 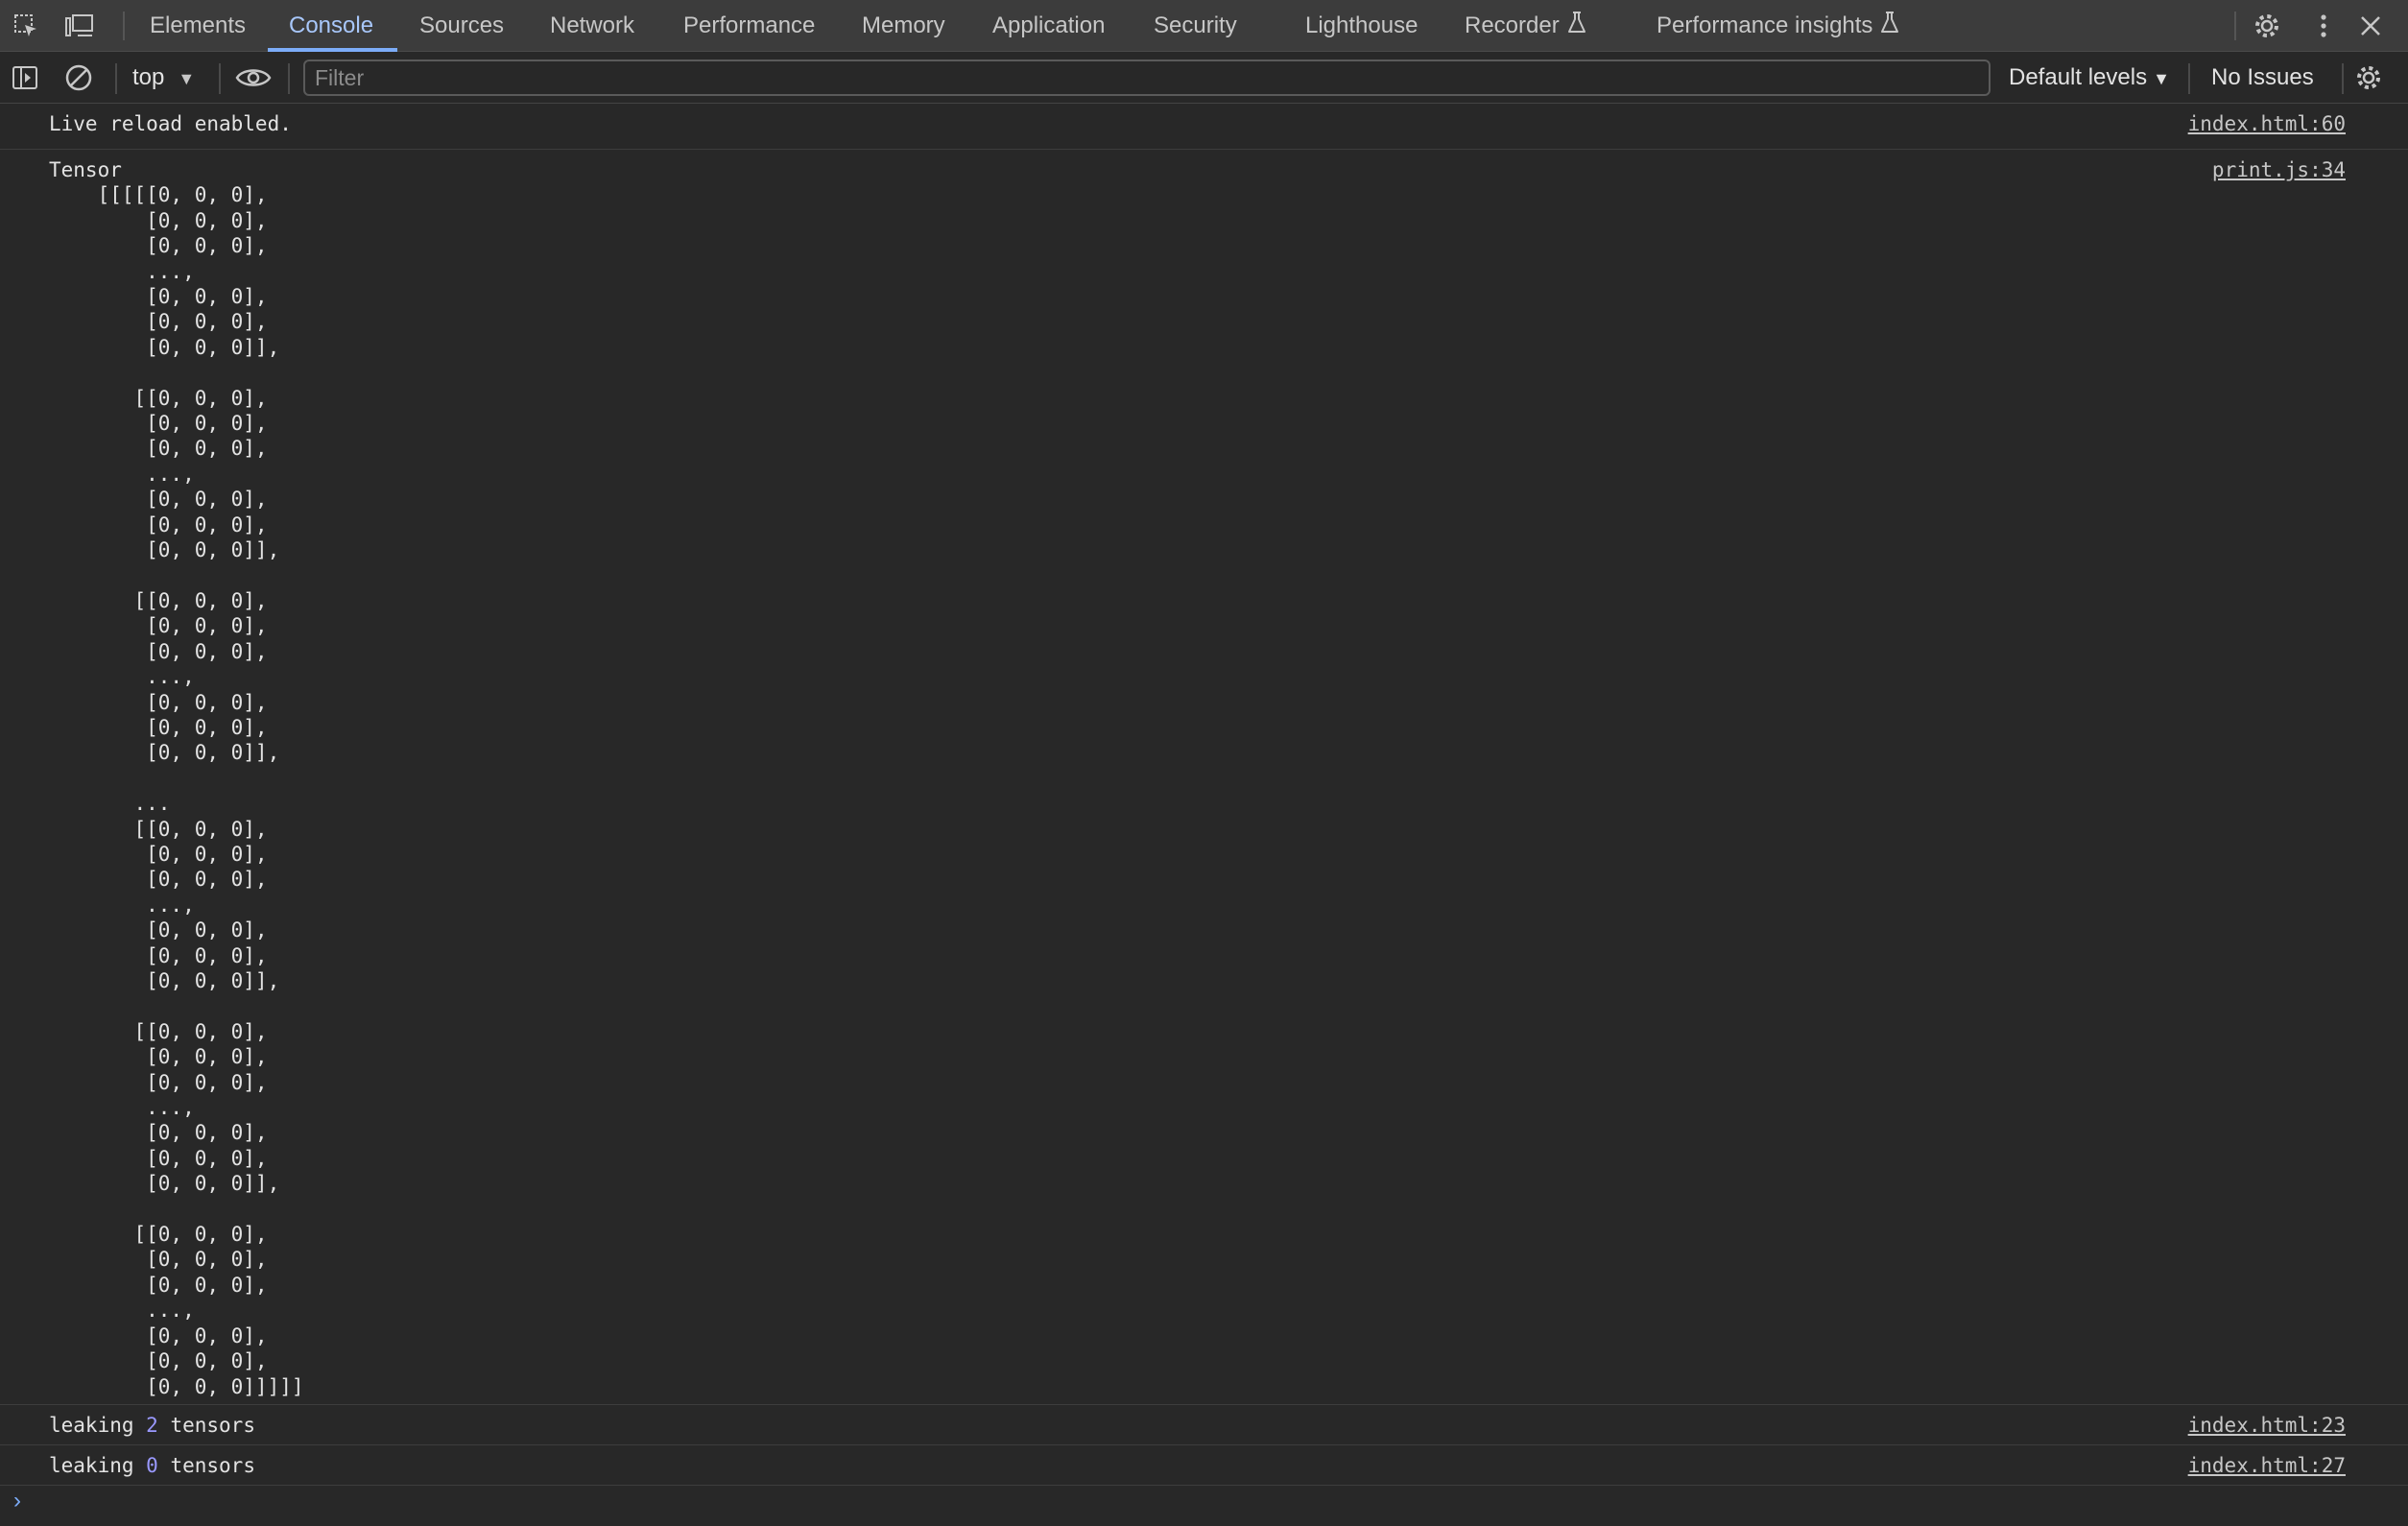 I want to click on console-settings-gear-icon, so click(x=2368, y=78).